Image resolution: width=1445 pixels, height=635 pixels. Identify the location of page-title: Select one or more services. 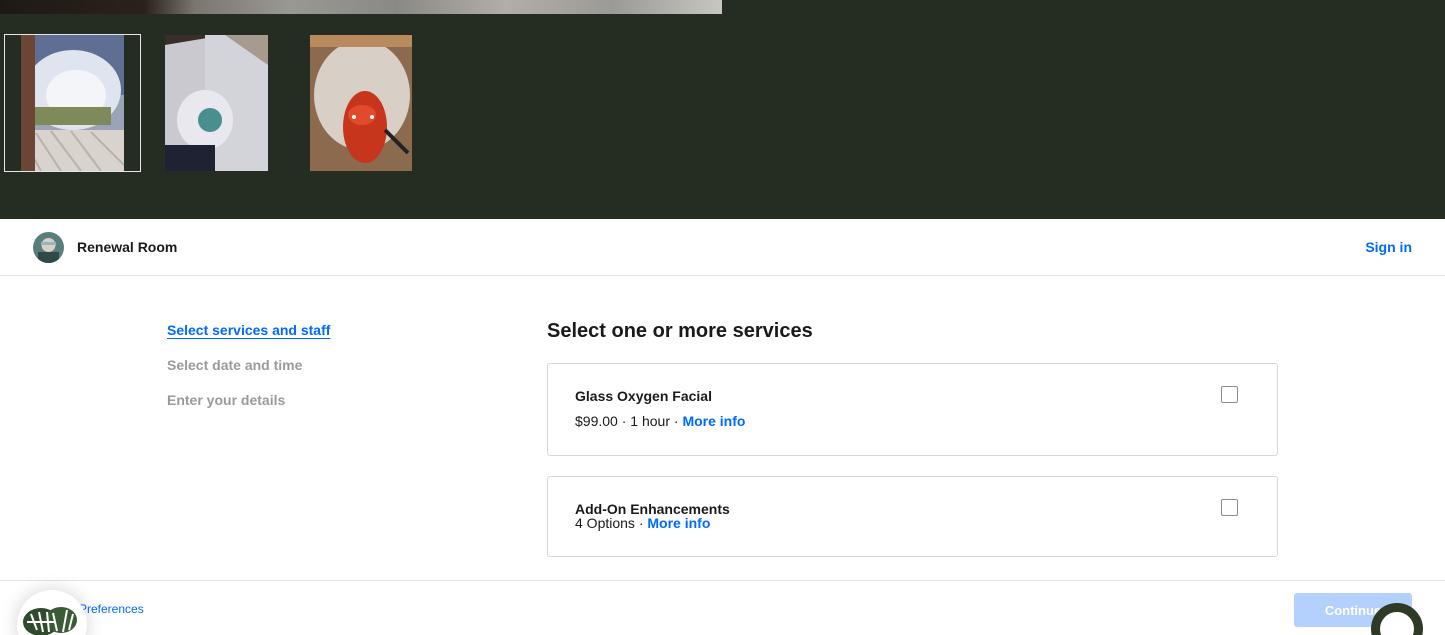
(680, 331).